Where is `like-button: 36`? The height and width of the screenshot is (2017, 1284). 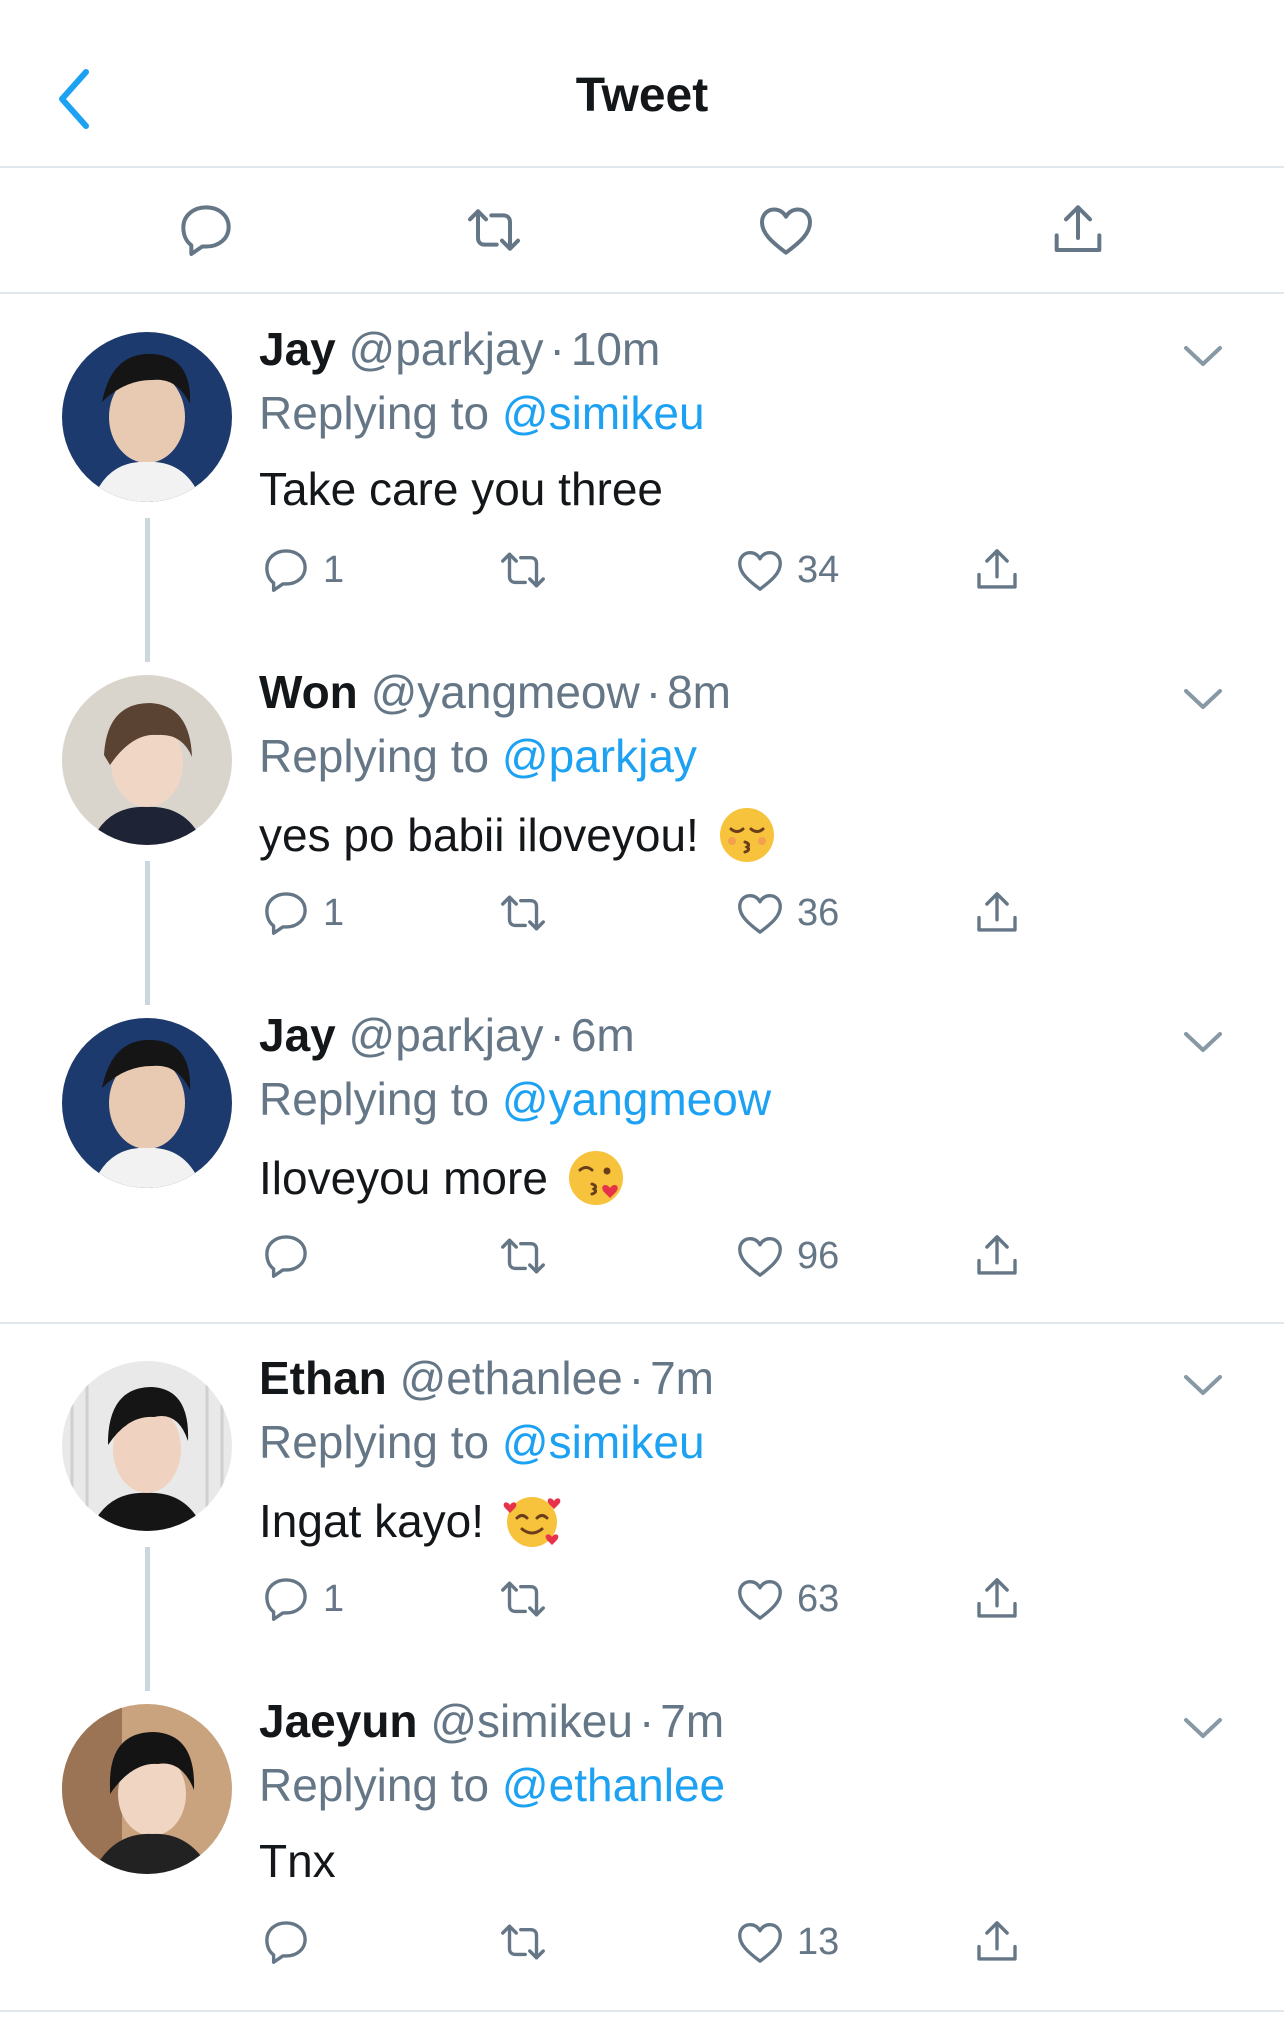 like-button: 36 is located at coordinates (786, 913).